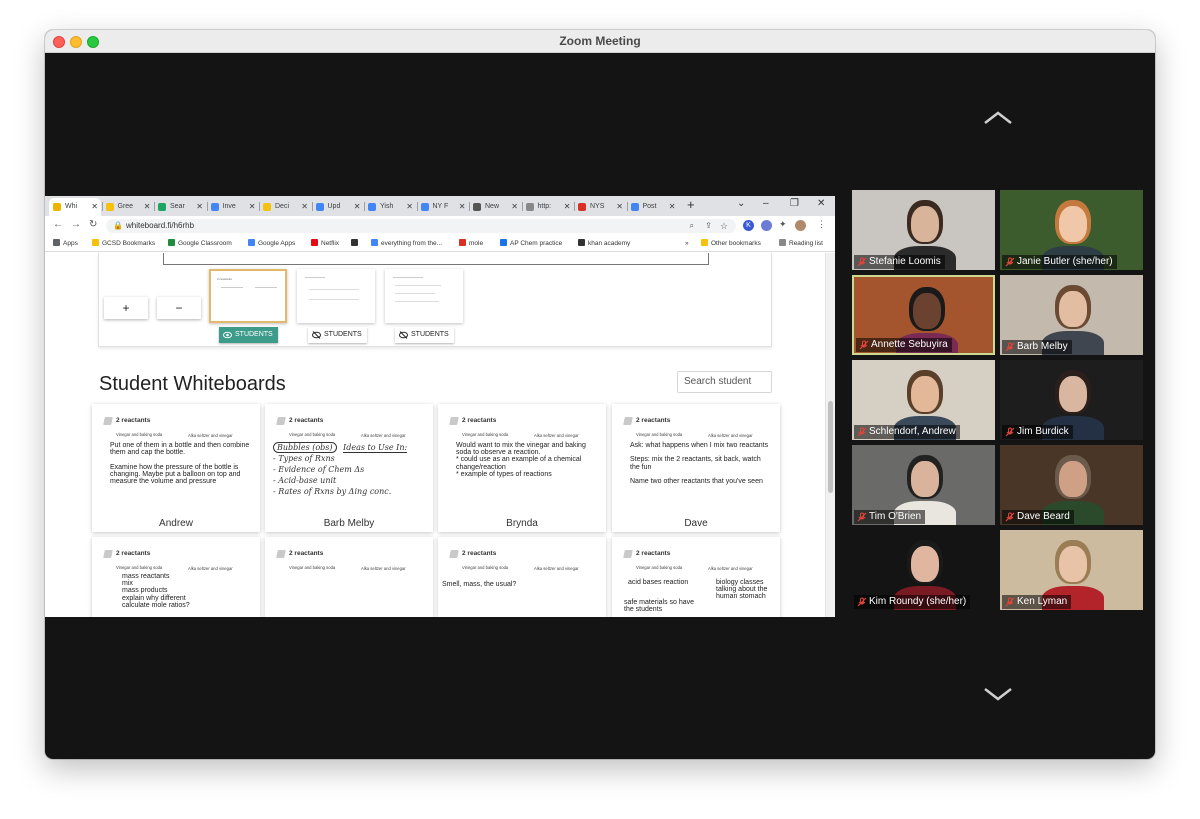 The height and width of the screenshot is (819, 1200). Describe the element at coordinates (748, 225) in the screenshot. I see `extension-k-icon: K` at that location.